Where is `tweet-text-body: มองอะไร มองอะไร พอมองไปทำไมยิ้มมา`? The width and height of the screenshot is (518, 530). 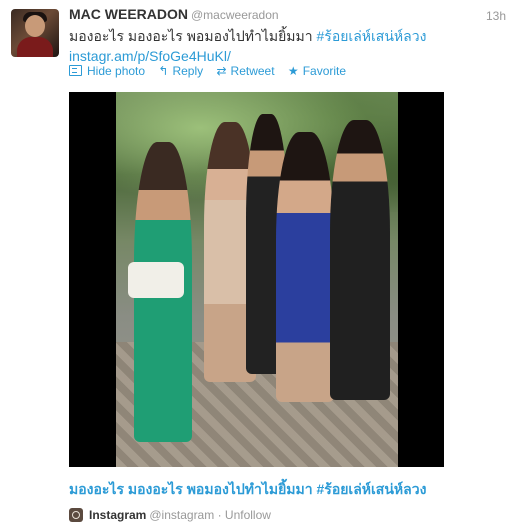
tweet-text-body: มองอะไร มองอะไร พอมองไปทำไมยิ้มมา is located at coordinates (191, 36).